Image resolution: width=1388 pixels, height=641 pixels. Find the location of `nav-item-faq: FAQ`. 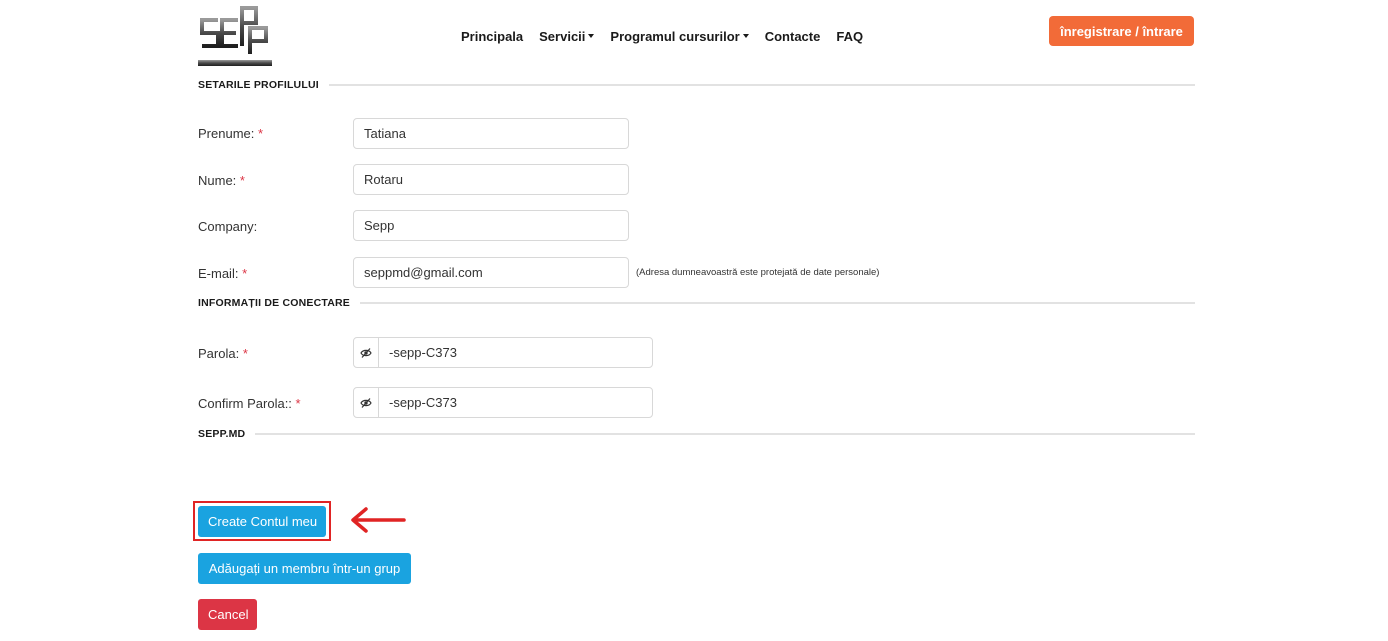

nav-item-faq: FAQ is located at coordinates (849, 36).